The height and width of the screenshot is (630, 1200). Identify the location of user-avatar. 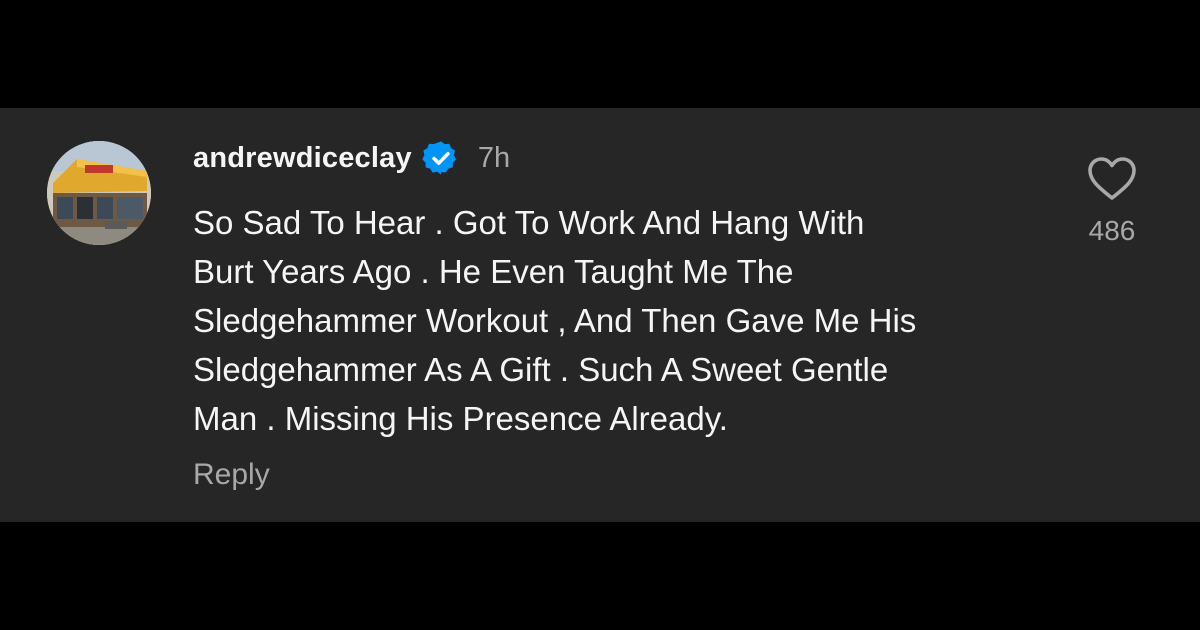
(99, 193).